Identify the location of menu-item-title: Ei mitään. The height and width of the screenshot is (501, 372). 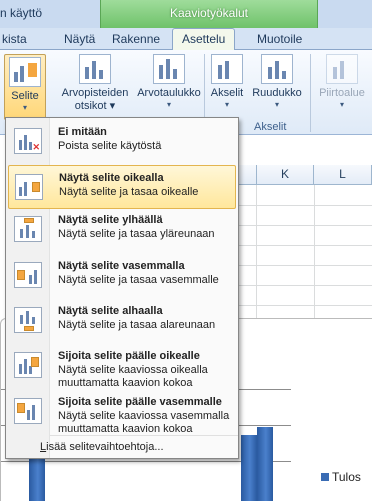
(82, 132).